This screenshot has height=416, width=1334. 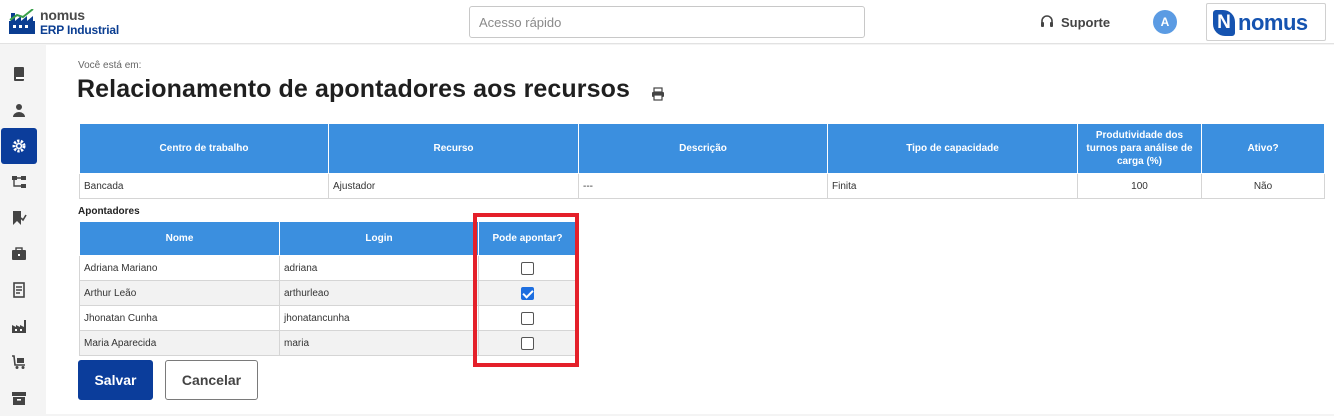 I want to click on user-avatar: A, so click(x=1165, y=22).